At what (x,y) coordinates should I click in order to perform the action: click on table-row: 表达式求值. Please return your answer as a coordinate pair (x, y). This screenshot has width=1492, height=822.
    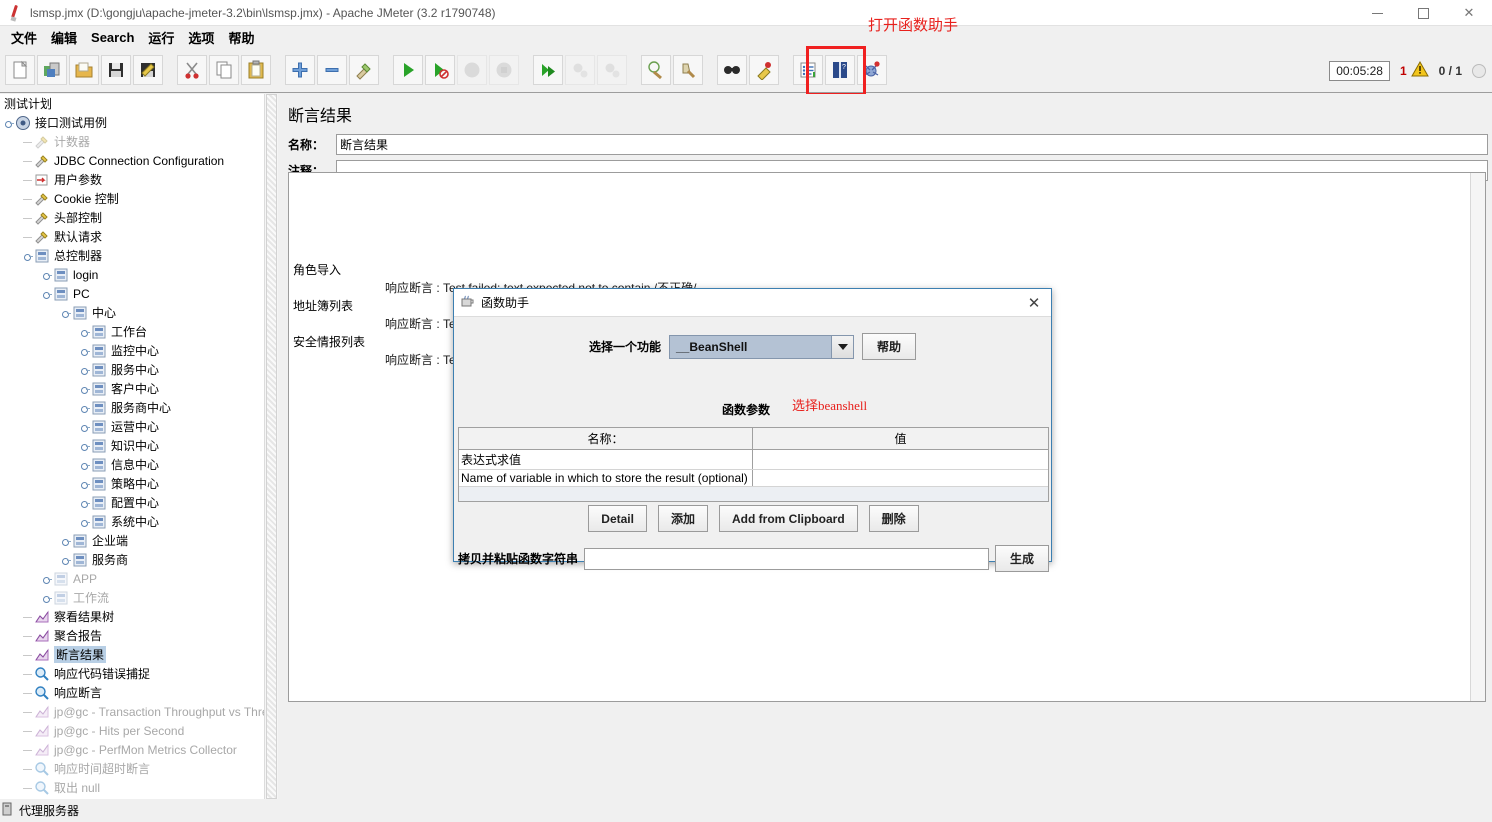
    Looking at the image, I should click on (753, 460).